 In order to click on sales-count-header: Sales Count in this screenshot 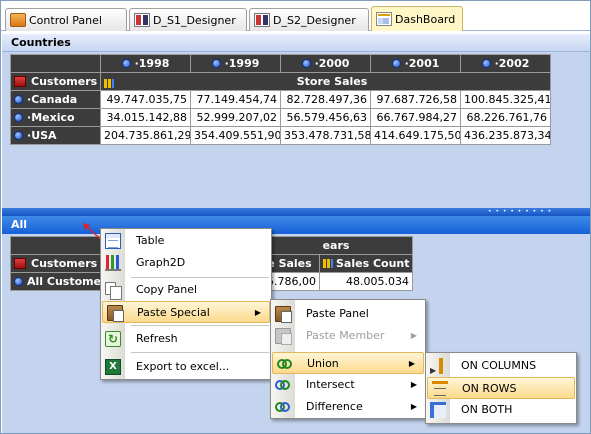, I will do `click(366, 263)`.